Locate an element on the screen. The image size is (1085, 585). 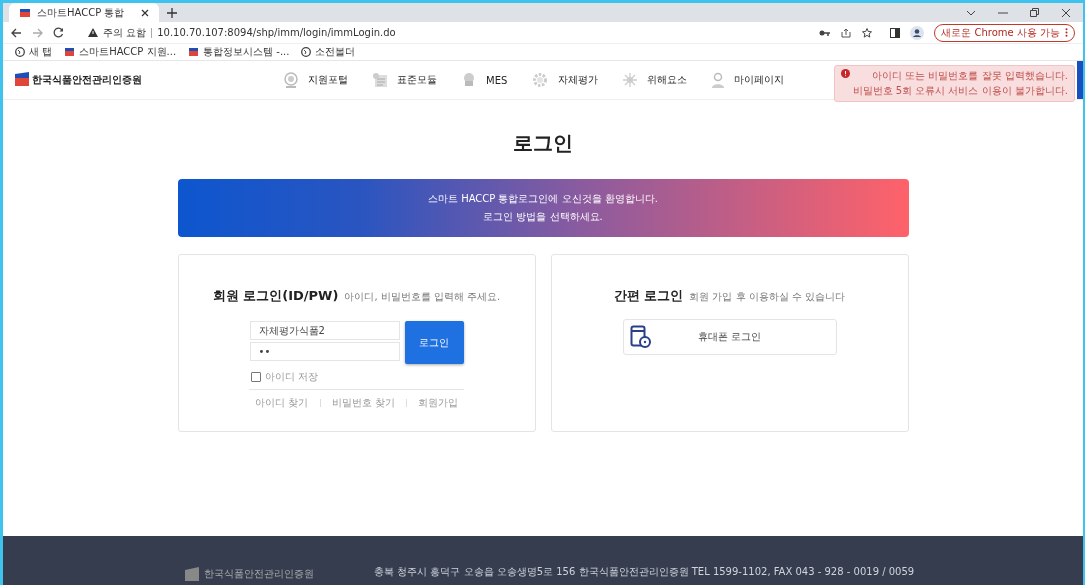
alert-text: 비밀번호 5회 오류시 서비스 이용이 불가합니다. is located at coordinates (960, 91).